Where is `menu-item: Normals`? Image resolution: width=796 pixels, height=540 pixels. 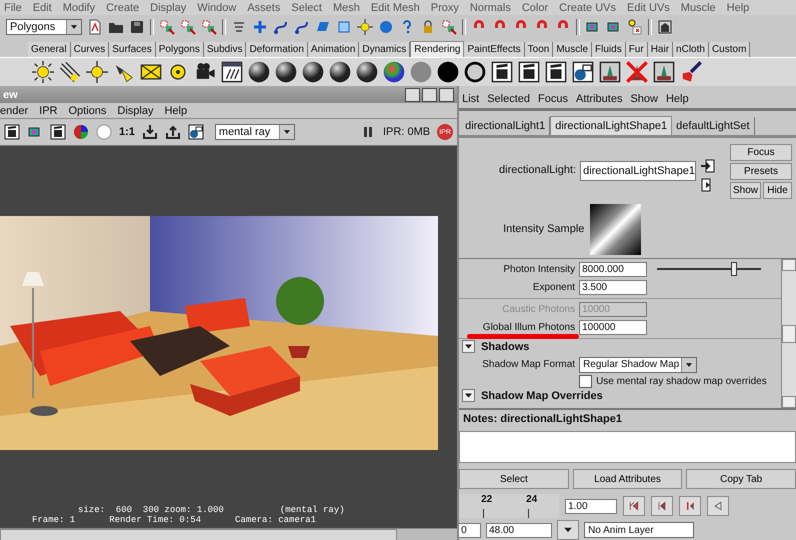
menu-item: Normals is located at coordinates (490, 8).